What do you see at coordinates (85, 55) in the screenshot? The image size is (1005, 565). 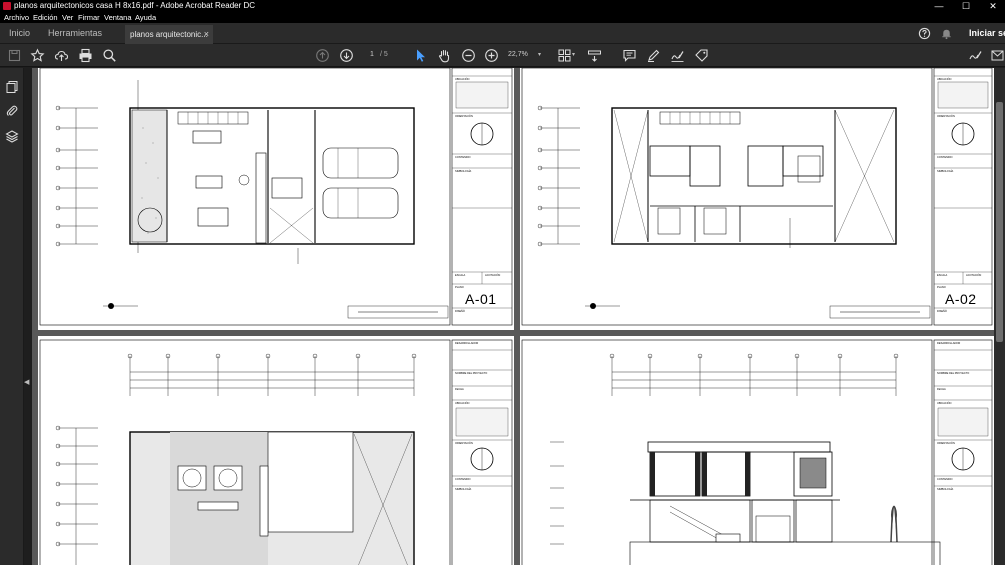 I see `print-icon` at bounding box center [85, 55].